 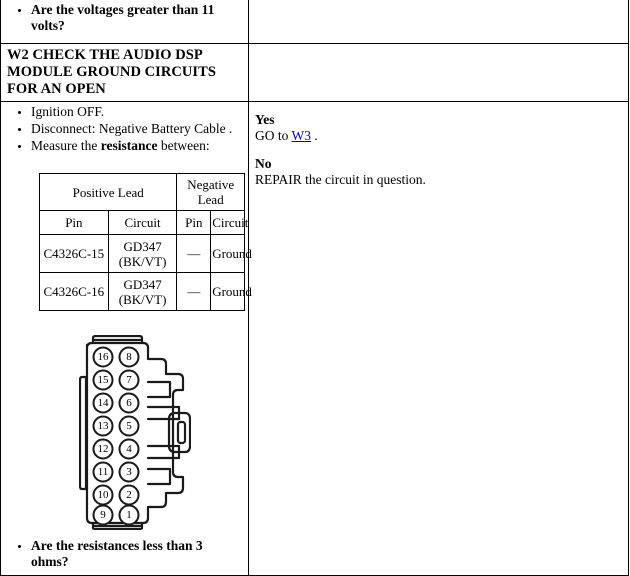 I want to click on pin-label: 10, so click(x=104, y=495).